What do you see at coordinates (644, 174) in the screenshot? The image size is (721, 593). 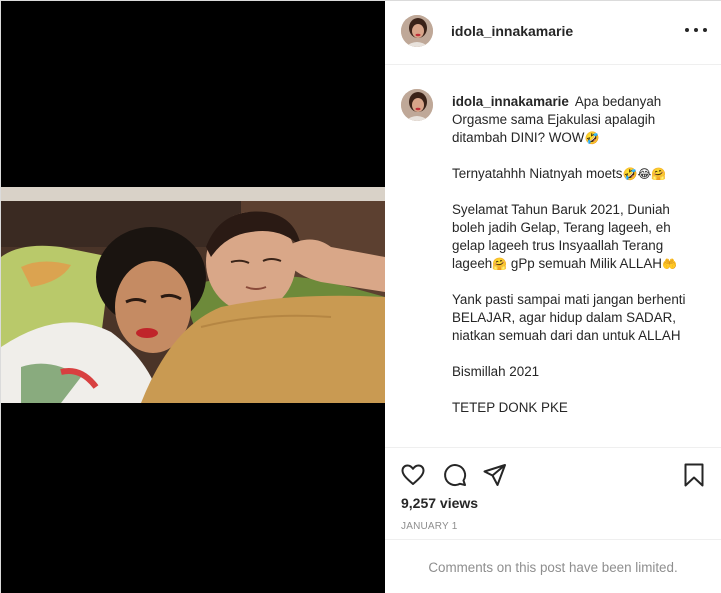 I see `emoji: 🤣😂🤗` at bounding box center [644, 174].